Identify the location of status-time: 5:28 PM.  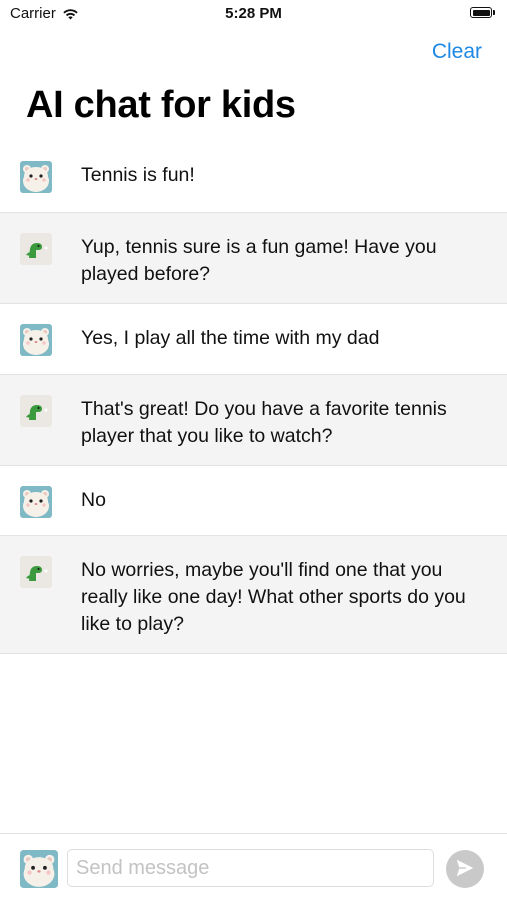
(253, 13).